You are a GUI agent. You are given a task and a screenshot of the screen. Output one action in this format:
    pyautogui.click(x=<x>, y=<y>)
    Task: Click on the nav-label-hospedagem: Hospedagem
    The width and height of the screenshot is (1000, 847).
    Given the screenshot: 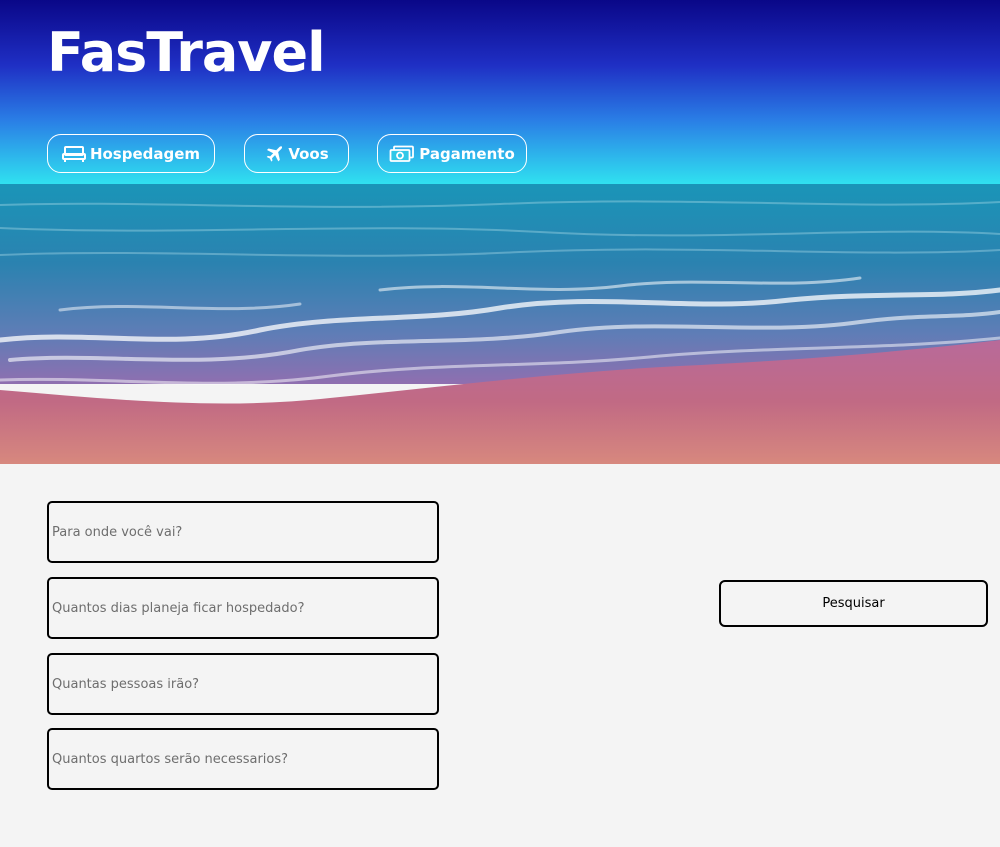 What is the action you would take?
    pyautogui.click(x=145, y=153)
    